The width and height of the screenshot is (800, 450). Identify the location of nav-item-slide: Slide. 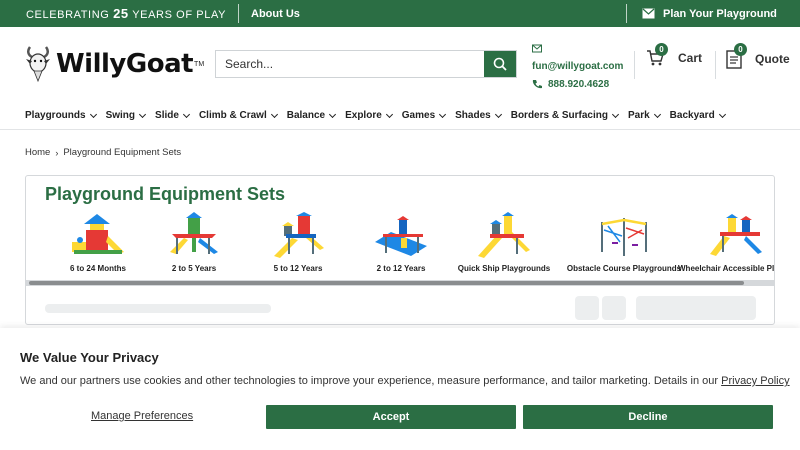
(172, 115).